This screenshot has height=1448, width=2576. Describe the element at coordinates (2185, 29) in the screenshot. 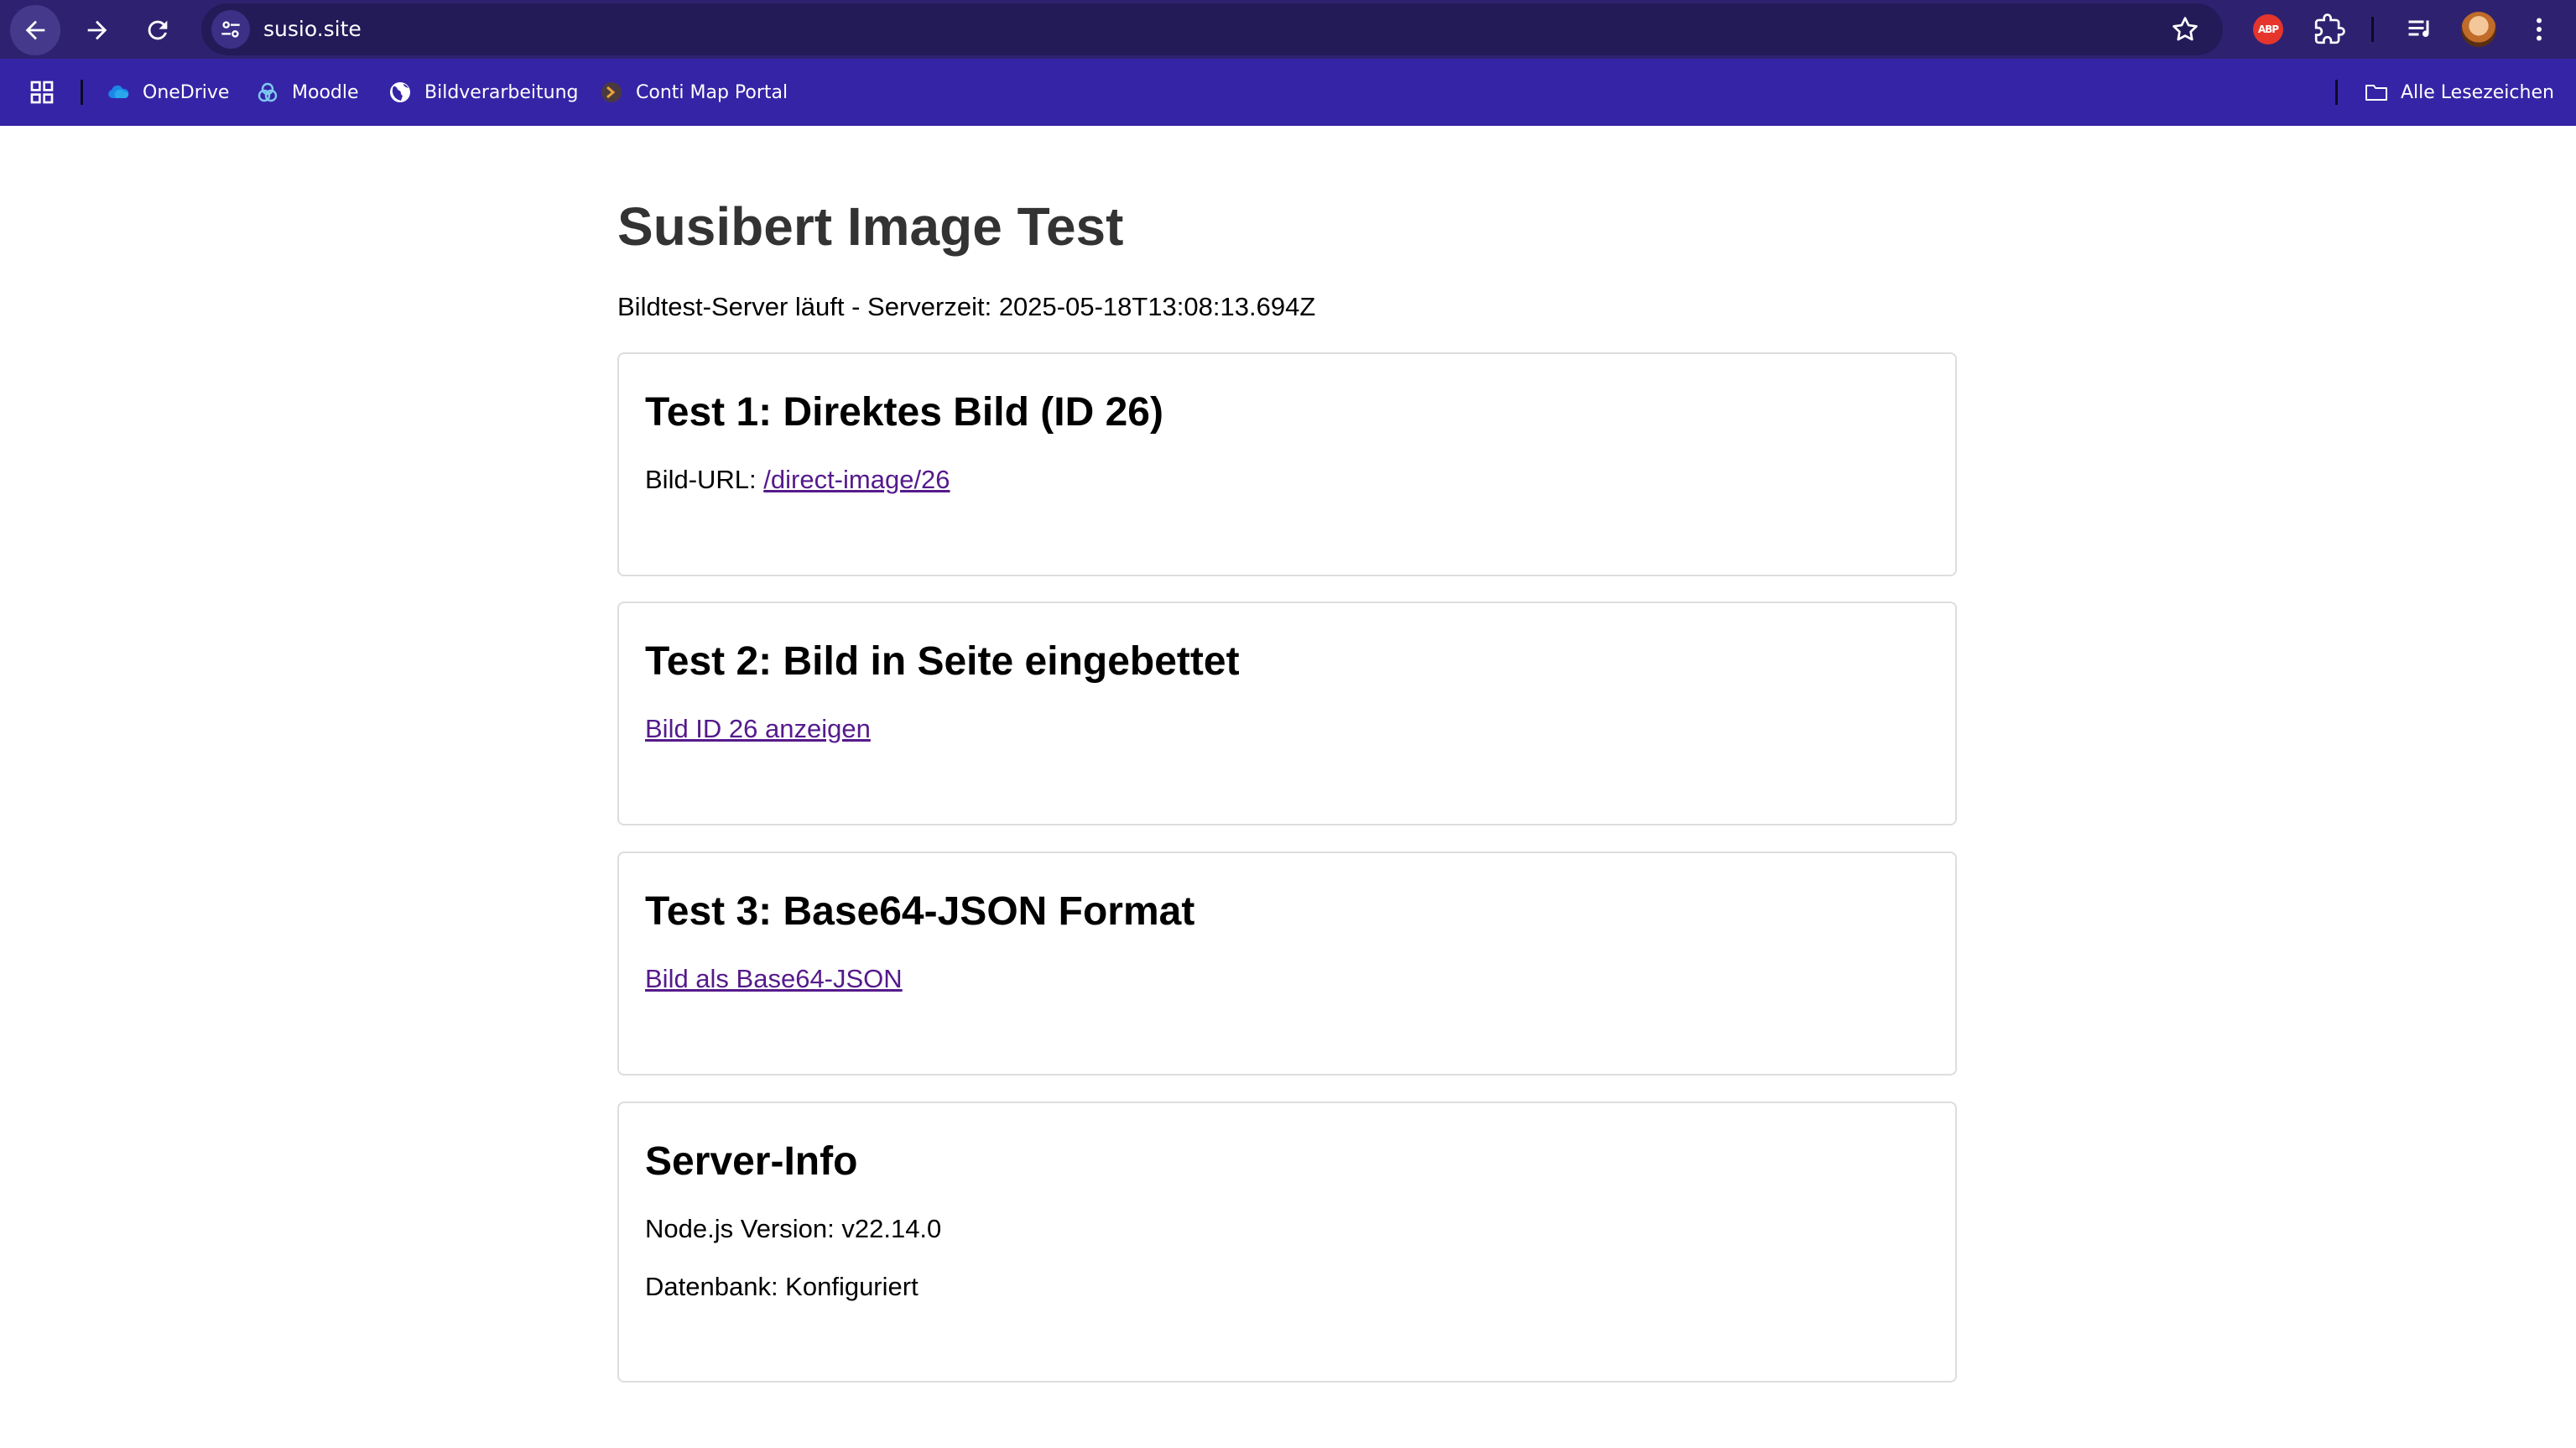

I see `bookmark-star-icon` at that location.